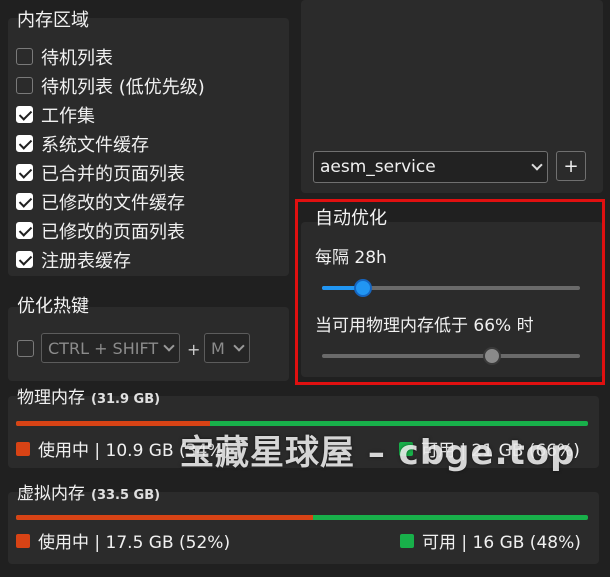  Describe the element at coordinates (571, 166) in the screenshot. I see `add-process-button: +` at that location.